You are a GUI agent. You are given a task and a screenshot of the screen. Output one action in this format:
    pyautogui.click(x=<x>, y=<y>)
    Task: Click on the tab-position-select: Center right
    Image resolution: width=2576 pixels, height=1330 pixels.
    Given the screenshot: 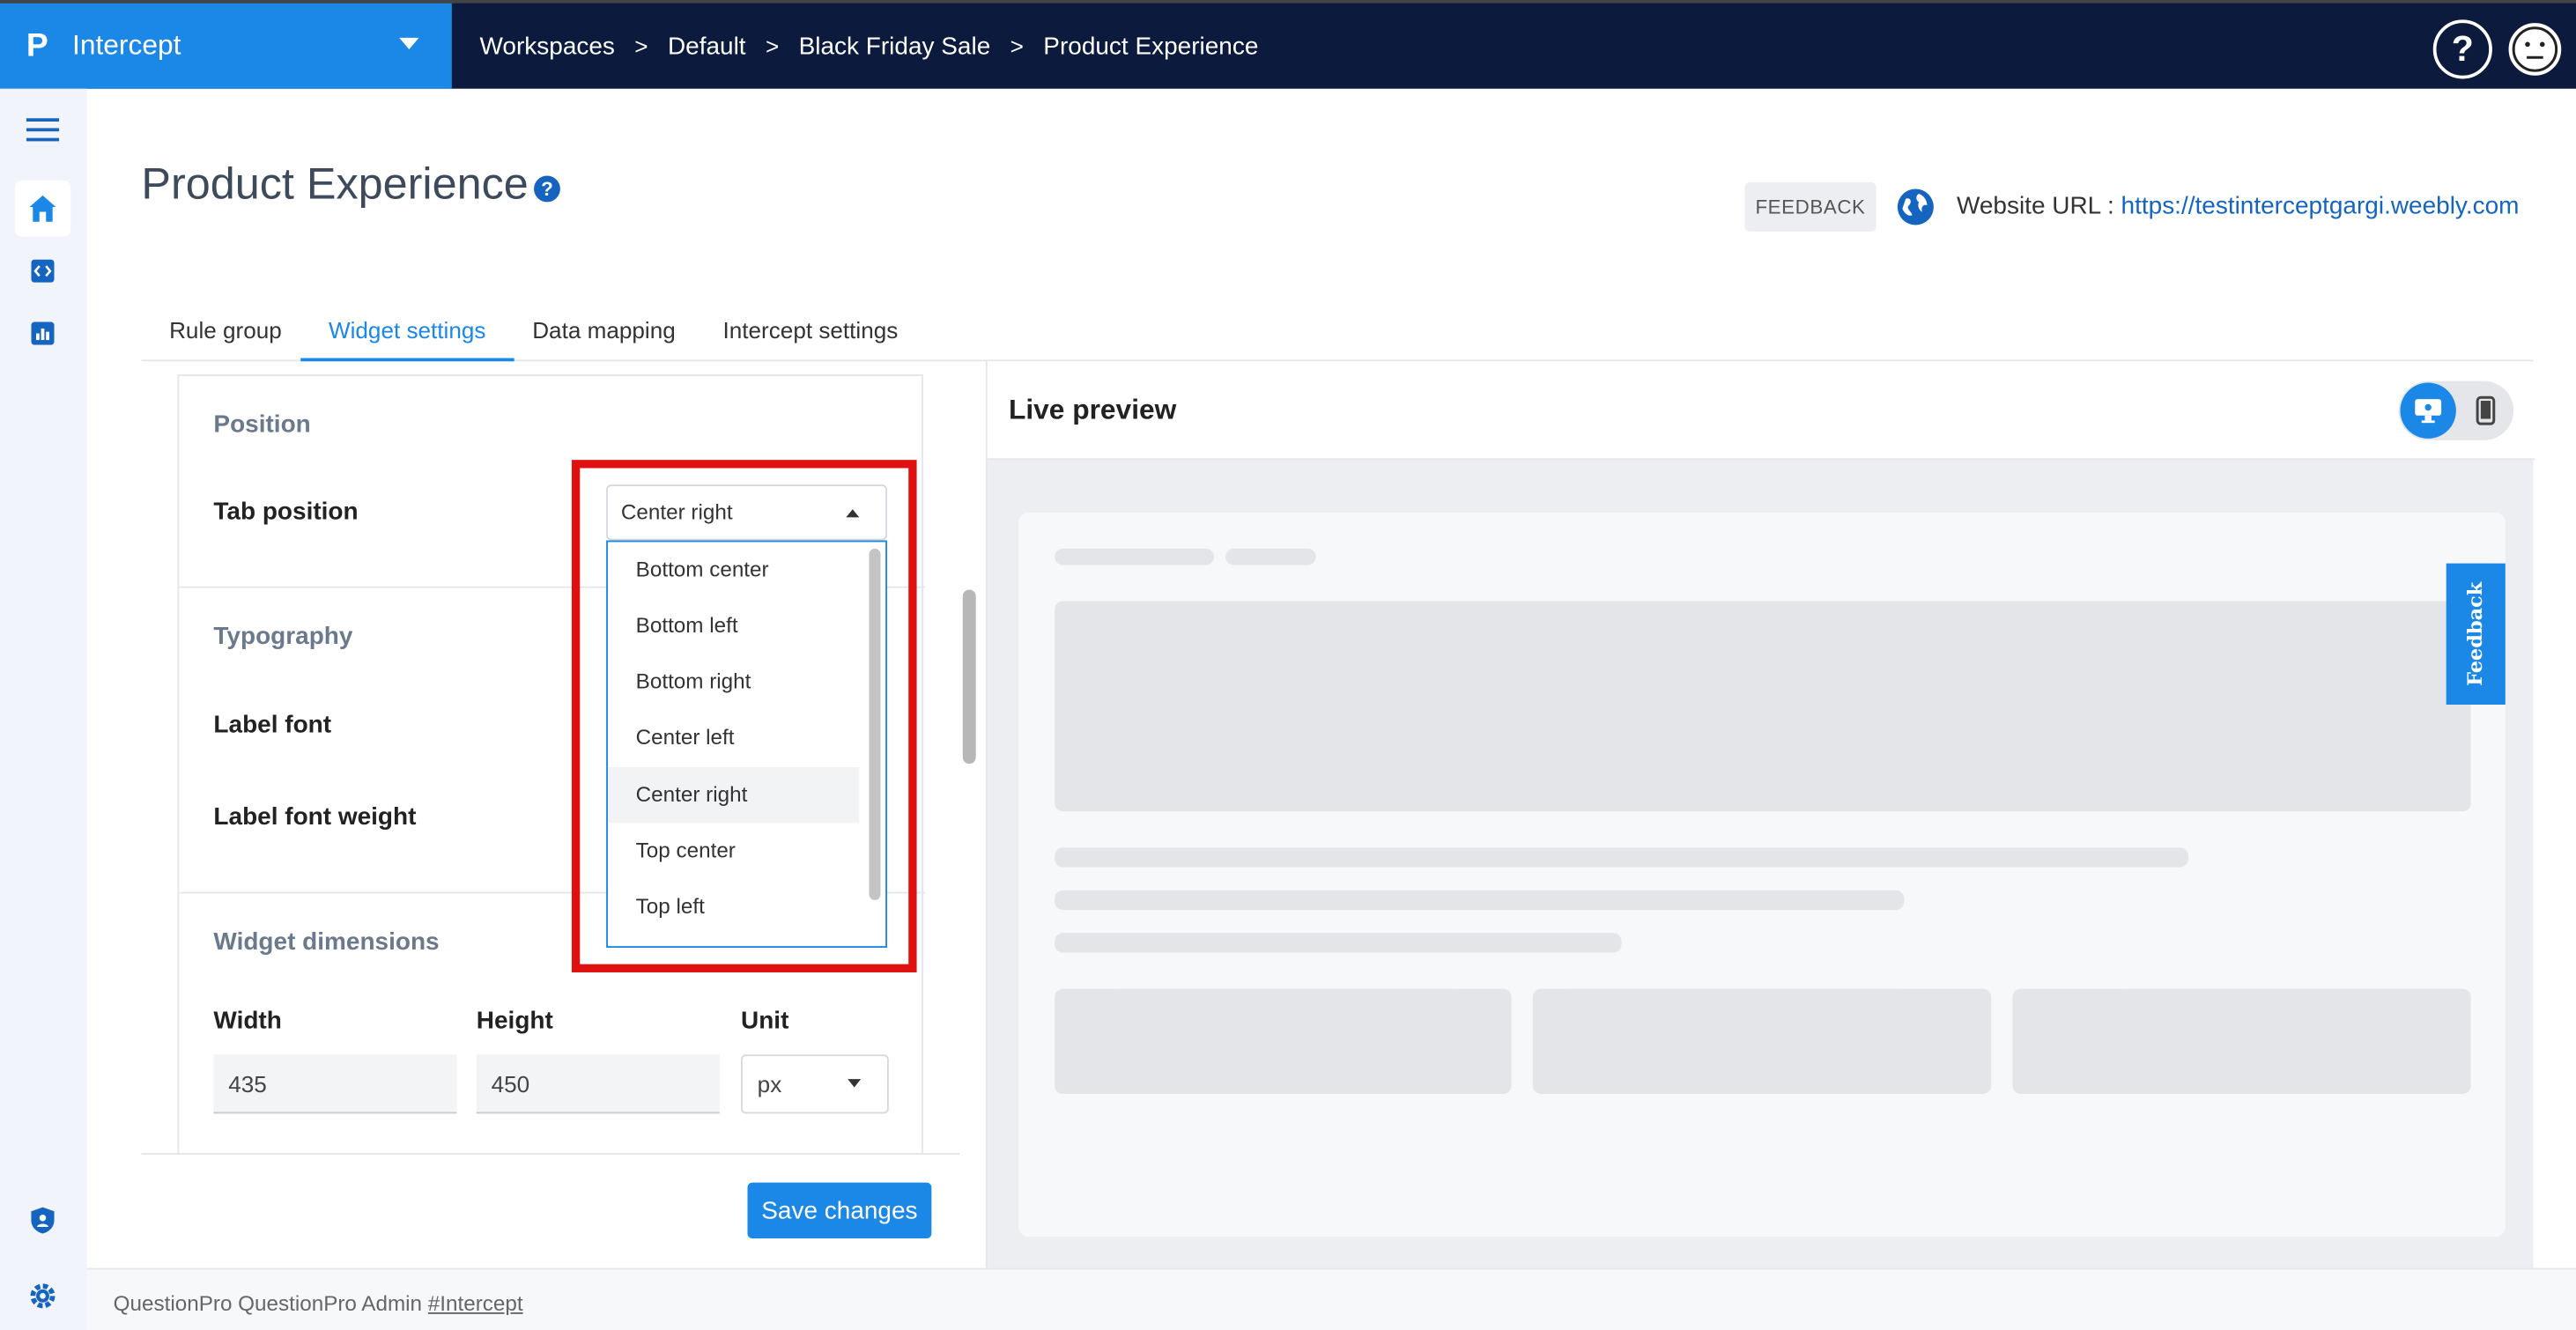 What is the action you would take?
    pyautogui.click(x=747, y=512)
    